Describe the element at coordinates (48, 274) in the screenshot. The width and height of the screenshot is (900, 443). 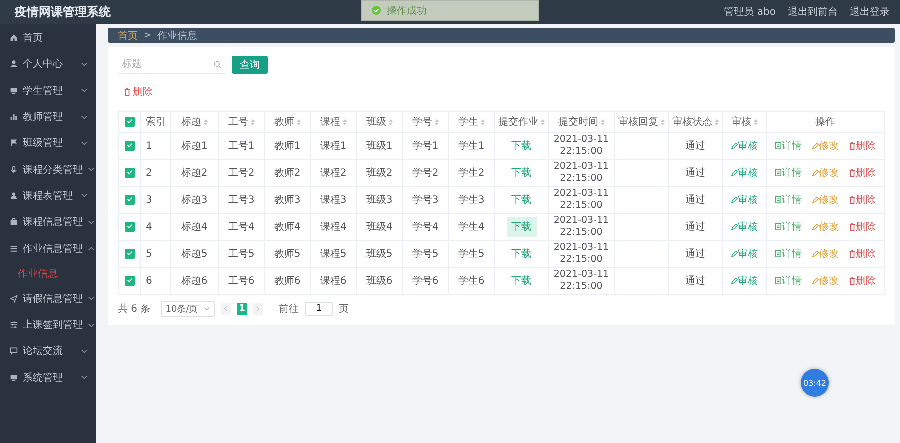
I see `sidebar-submenu-item: 作业信息` at that location.